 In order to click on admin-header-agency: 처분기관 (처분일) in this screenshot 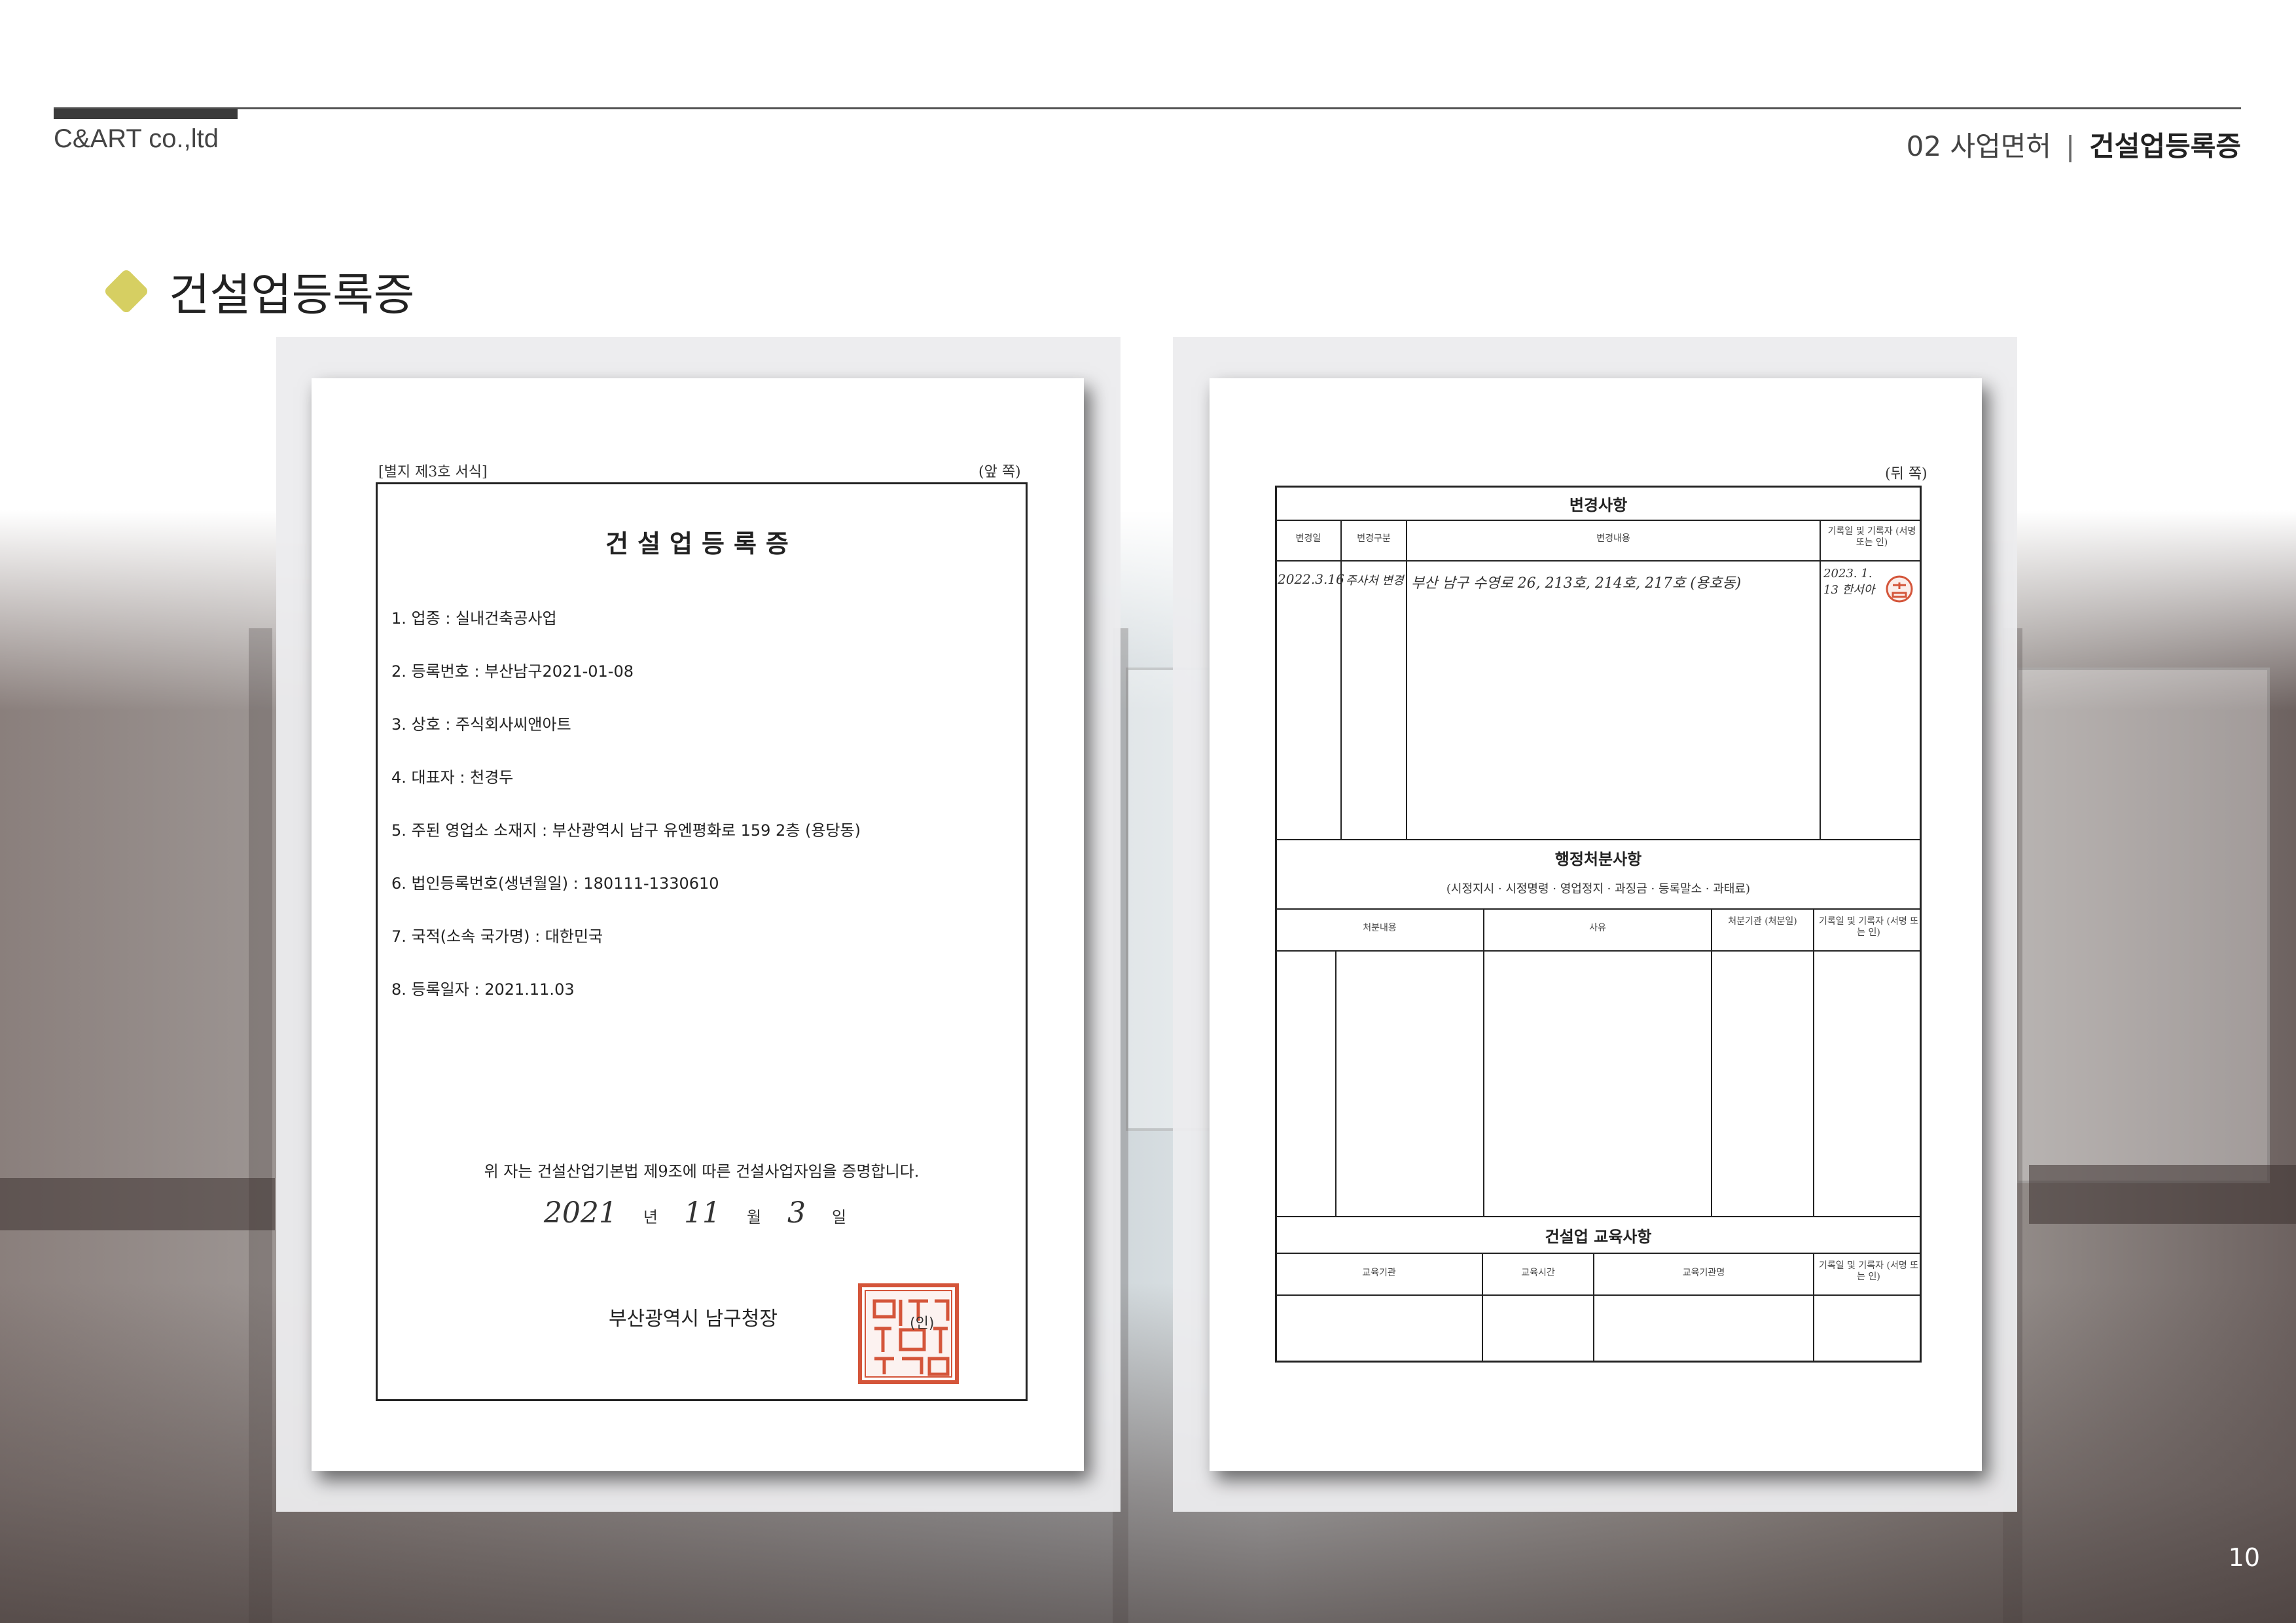, I will do `click(1762, 921)`.